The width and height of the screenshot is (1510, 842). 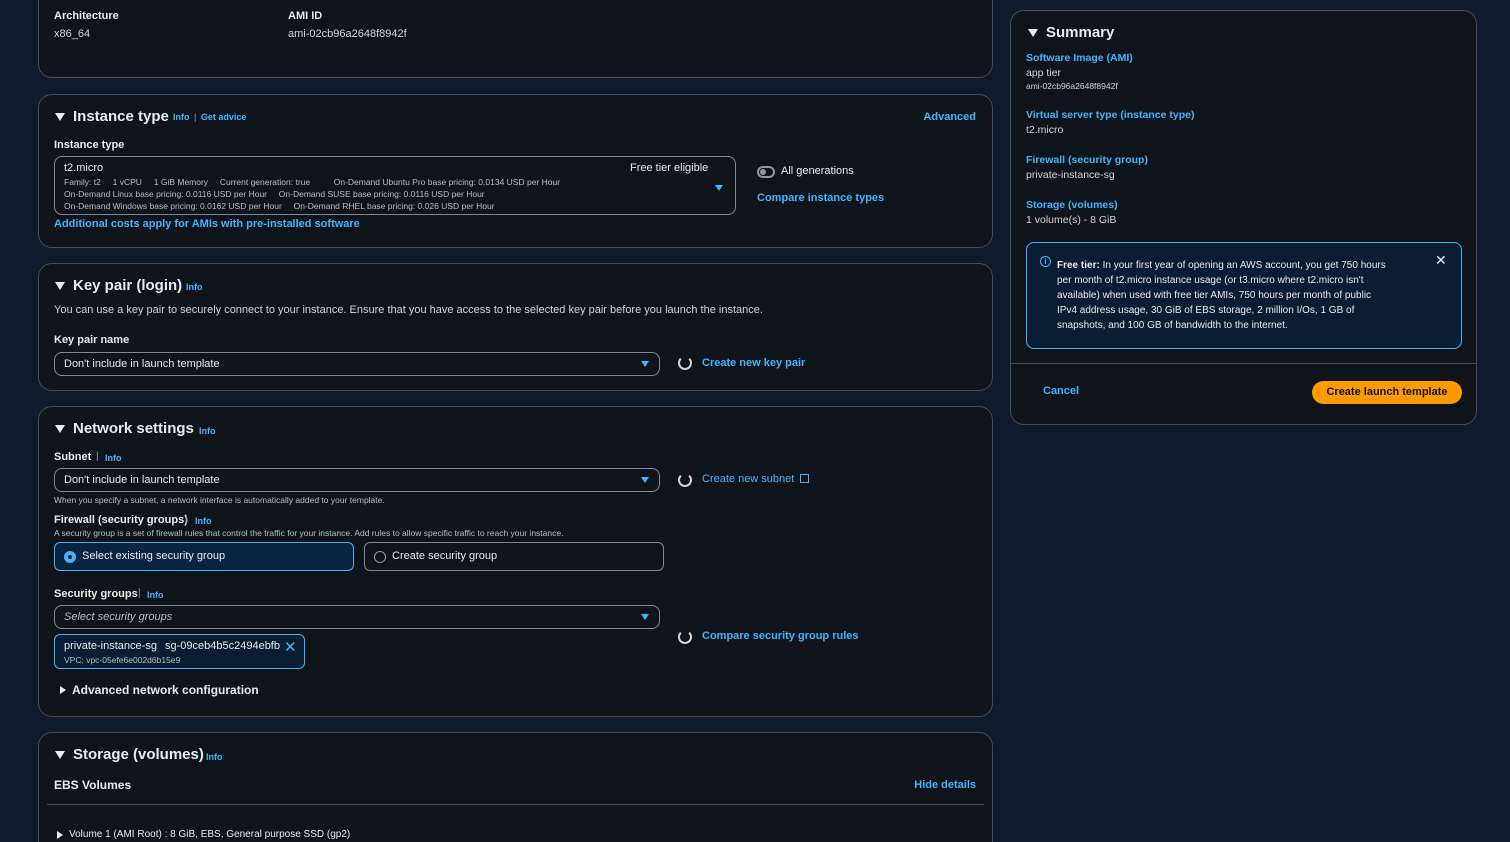 What do you see at coordinates (1070, 175) in the screenshot?
I see `summary-firewall-value: private-instance-sg` at bounding box center [1070, 175].